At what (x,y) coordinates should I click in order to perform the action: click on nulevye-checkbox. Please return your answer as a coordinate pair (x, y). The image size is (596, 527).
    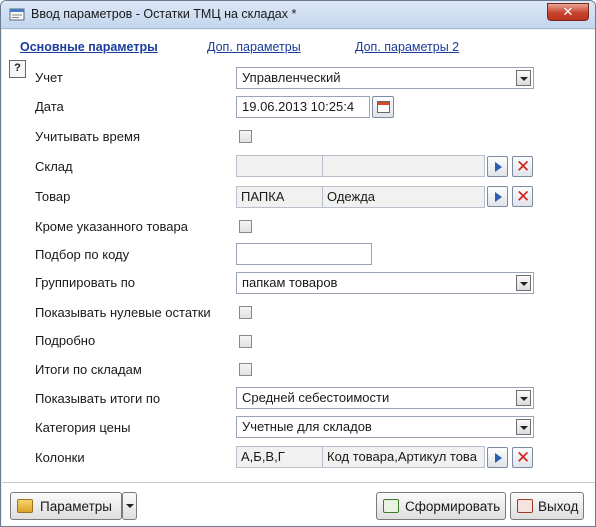
    Looking at the image, I should click on (245, 312).